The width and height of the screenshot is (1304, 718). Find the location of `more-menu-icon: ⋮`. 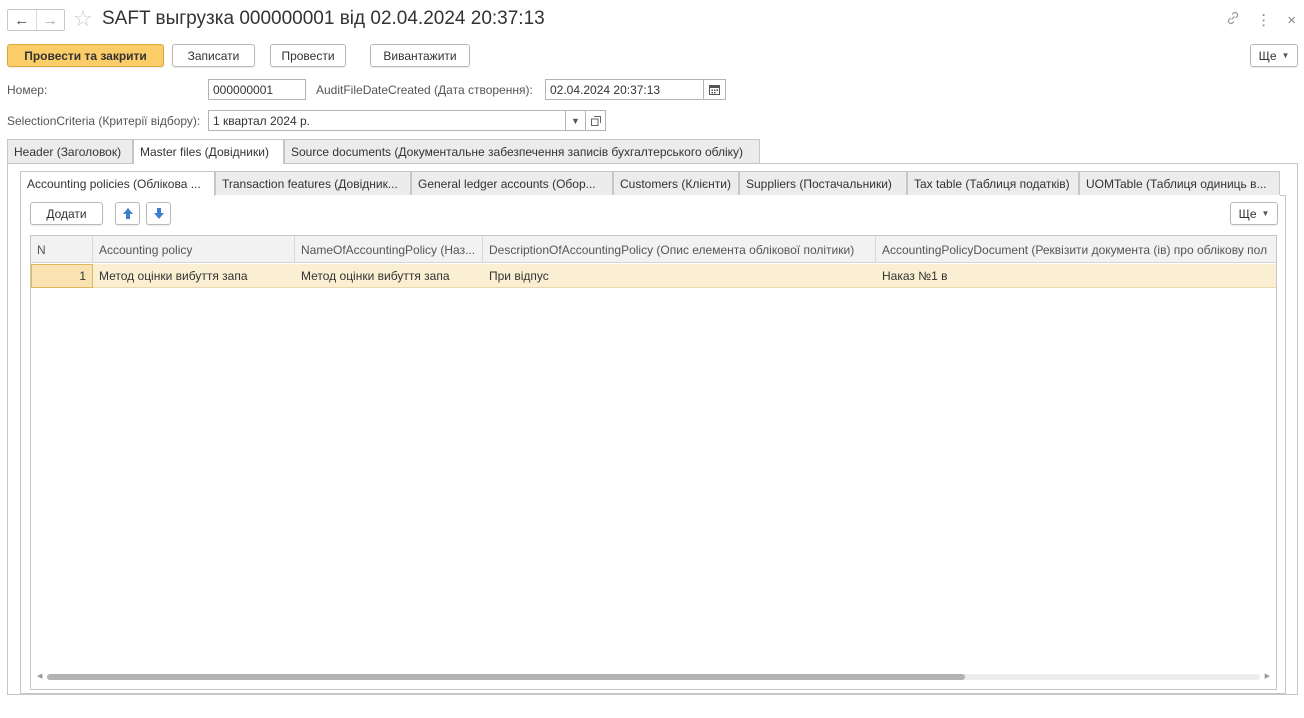

more-menu-icon: ⋮ is located at coordinates (1263, 20).